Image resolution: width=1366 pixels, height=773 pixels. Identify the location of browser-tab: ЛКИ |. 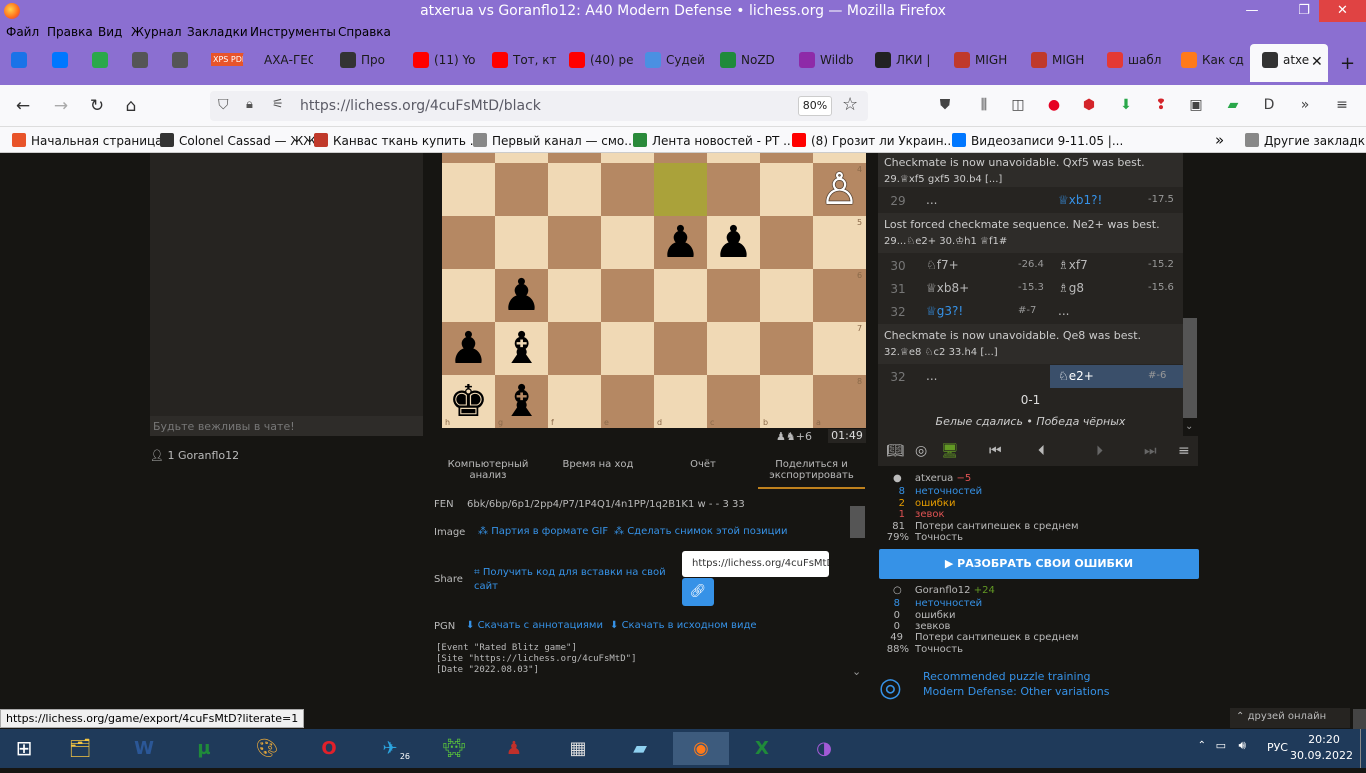
(910, 64).